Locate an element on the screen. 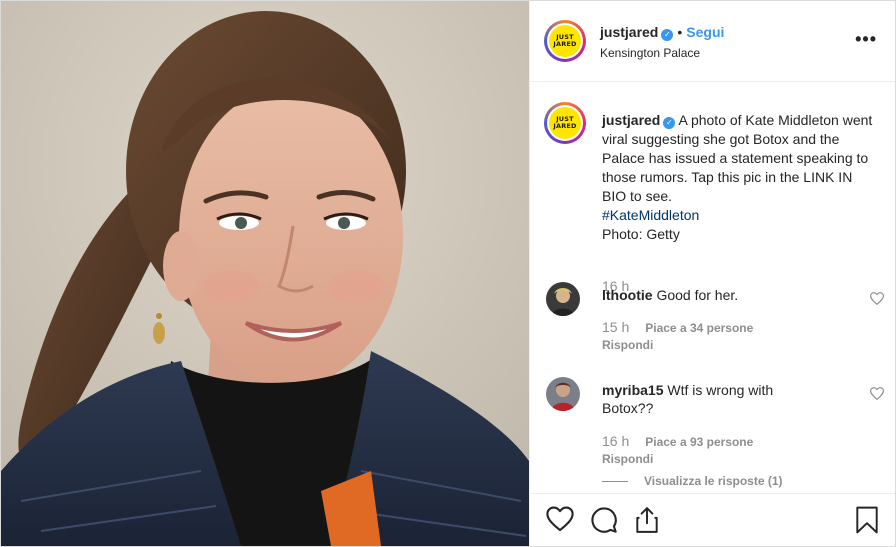  comment-meta: 15 h Piace a 34 persone is located at coordinates (677, 327).